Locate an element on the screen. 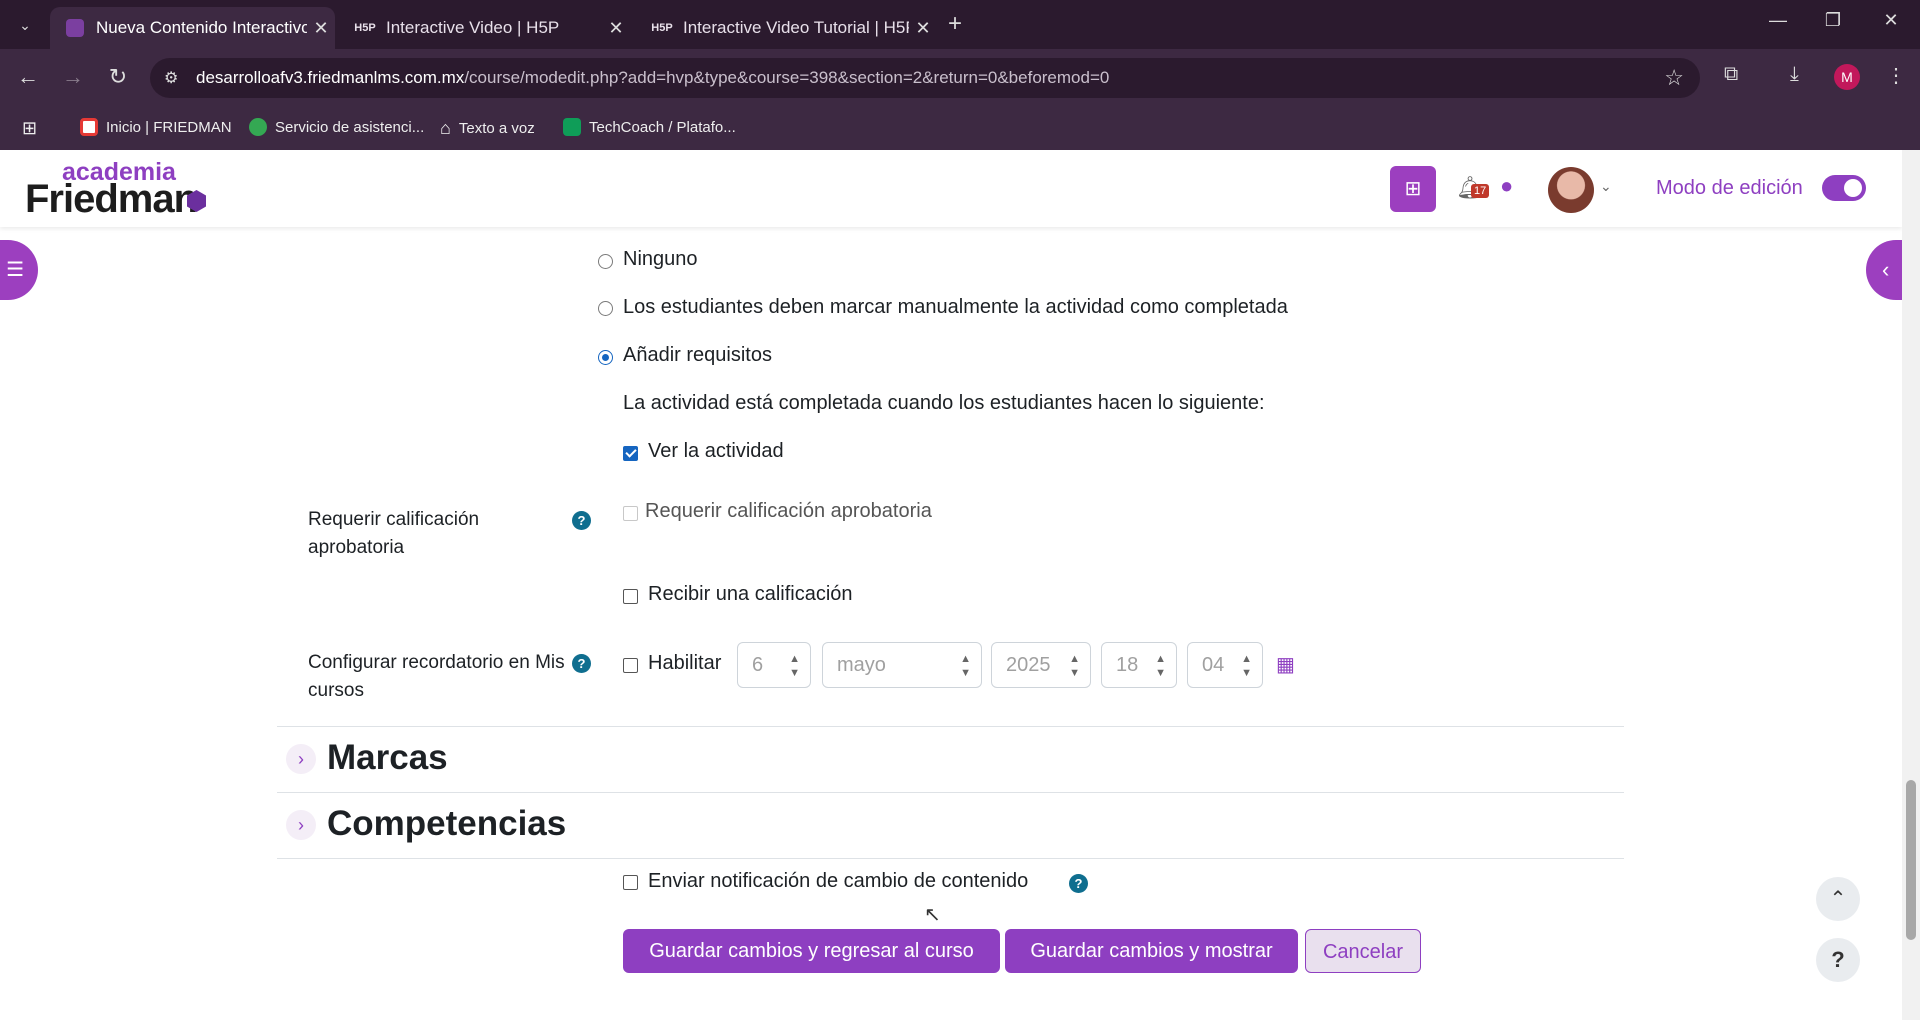 Image resolution: width=1920 pixels, height=1020 pixels. section-marcas-title: Marcas is located at coordinates (387, 758).